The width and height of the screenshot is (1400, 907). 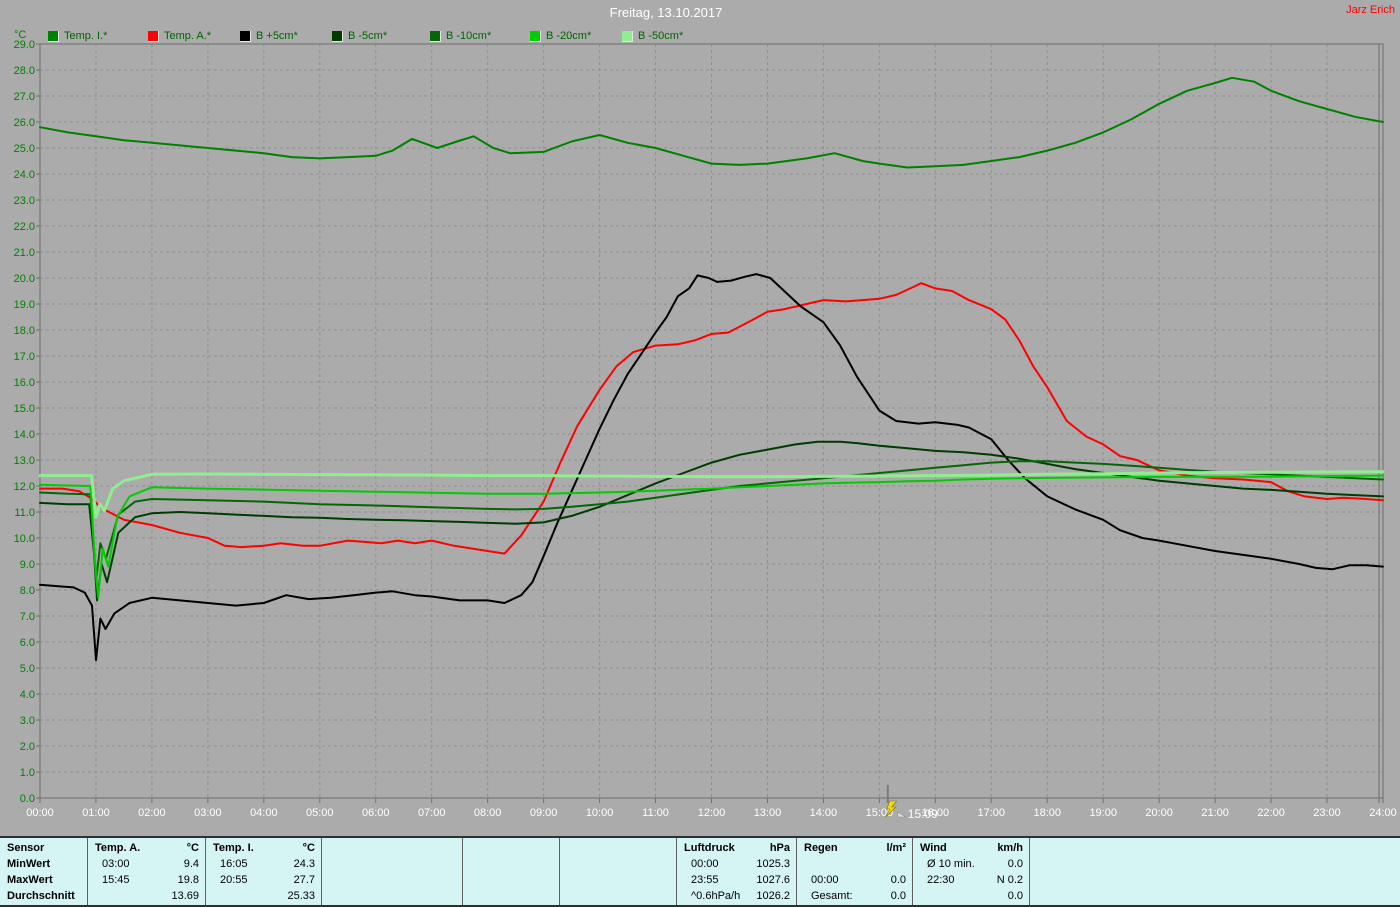 I want to click on y-tick-label: 16.0, so click(x=24, y=383).